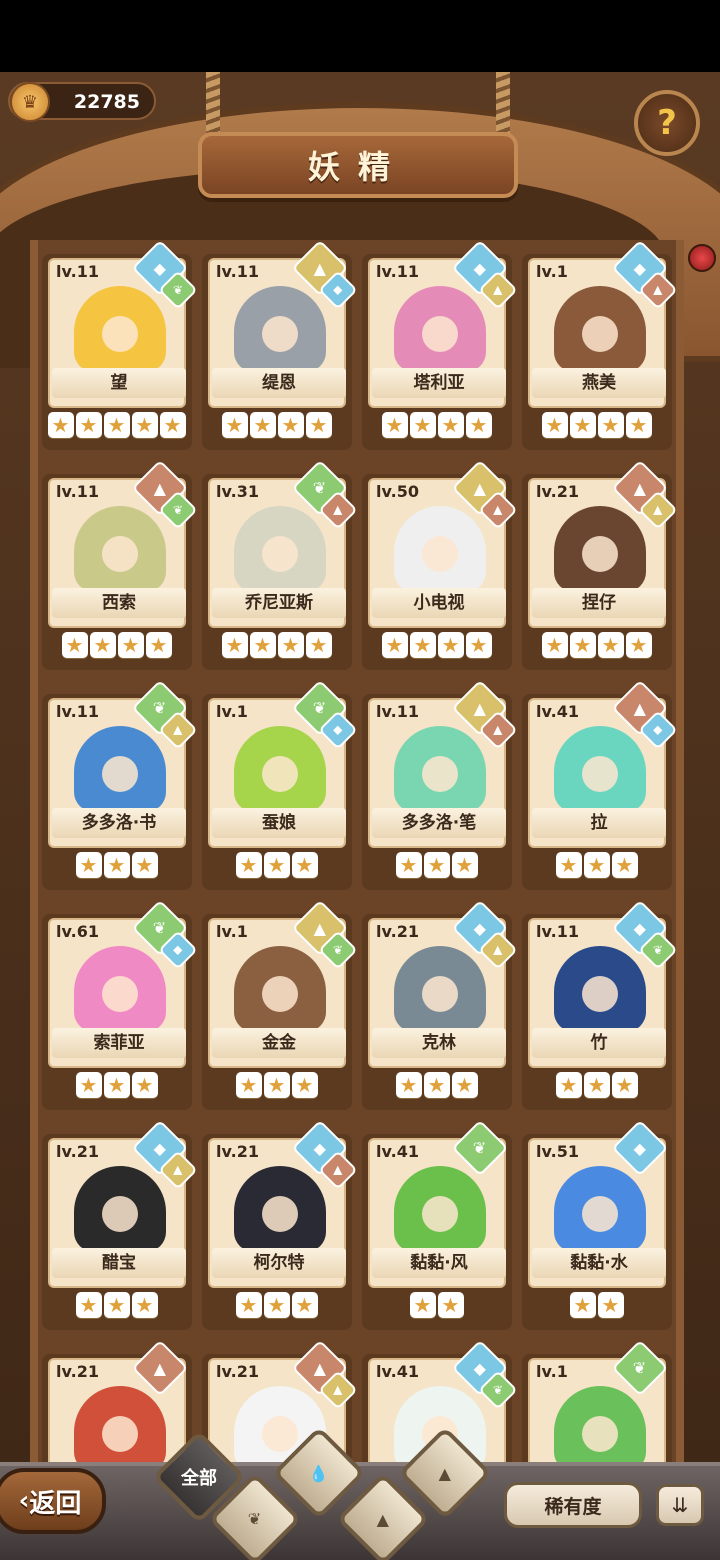  Describe the element at coordinates (440, 564) in the screenshot. I see `fairy-card: lv.50 小电视 ▲ ▲ ★ ★ ★ ★` at that location.